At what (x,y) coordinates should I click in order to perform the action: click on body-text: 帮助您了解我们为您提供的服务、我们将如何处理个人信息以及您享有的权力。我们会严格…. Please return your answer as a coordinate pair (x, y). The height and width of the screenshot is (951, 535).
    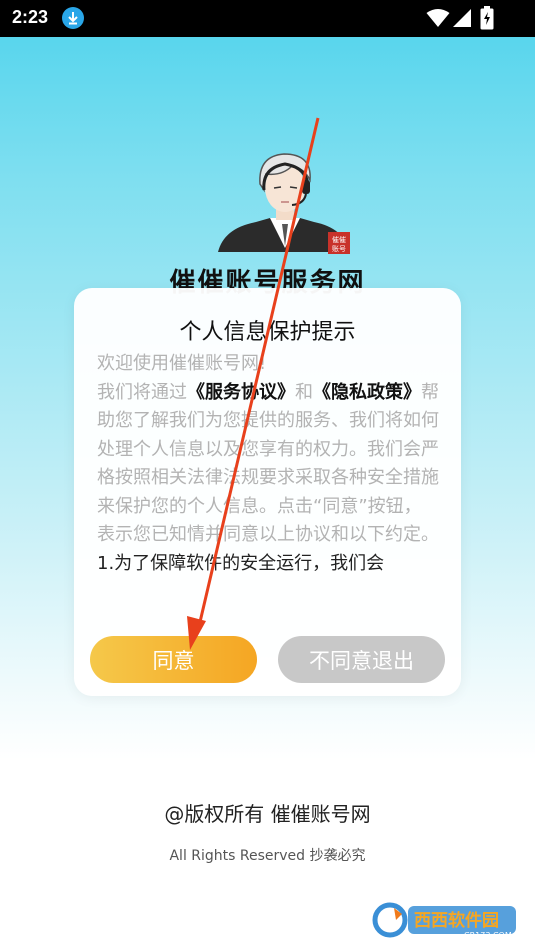
    Looking at the image, I should click on (268, 463).